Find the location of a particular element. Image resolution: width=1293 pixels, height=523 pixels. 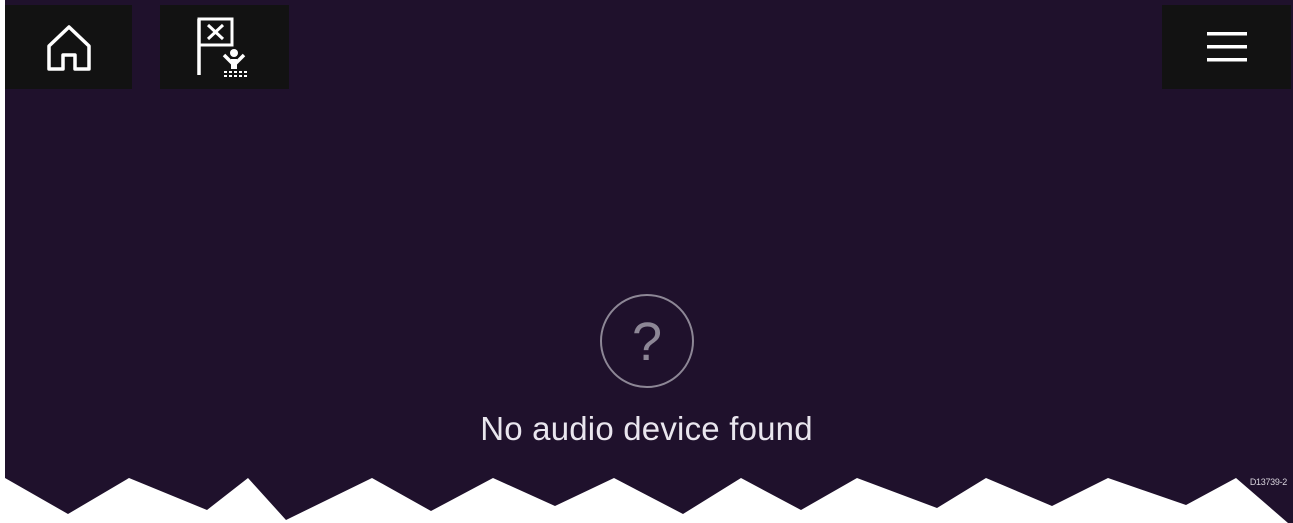

document-code: D13739-2 is located at coordinates (1268, 482).